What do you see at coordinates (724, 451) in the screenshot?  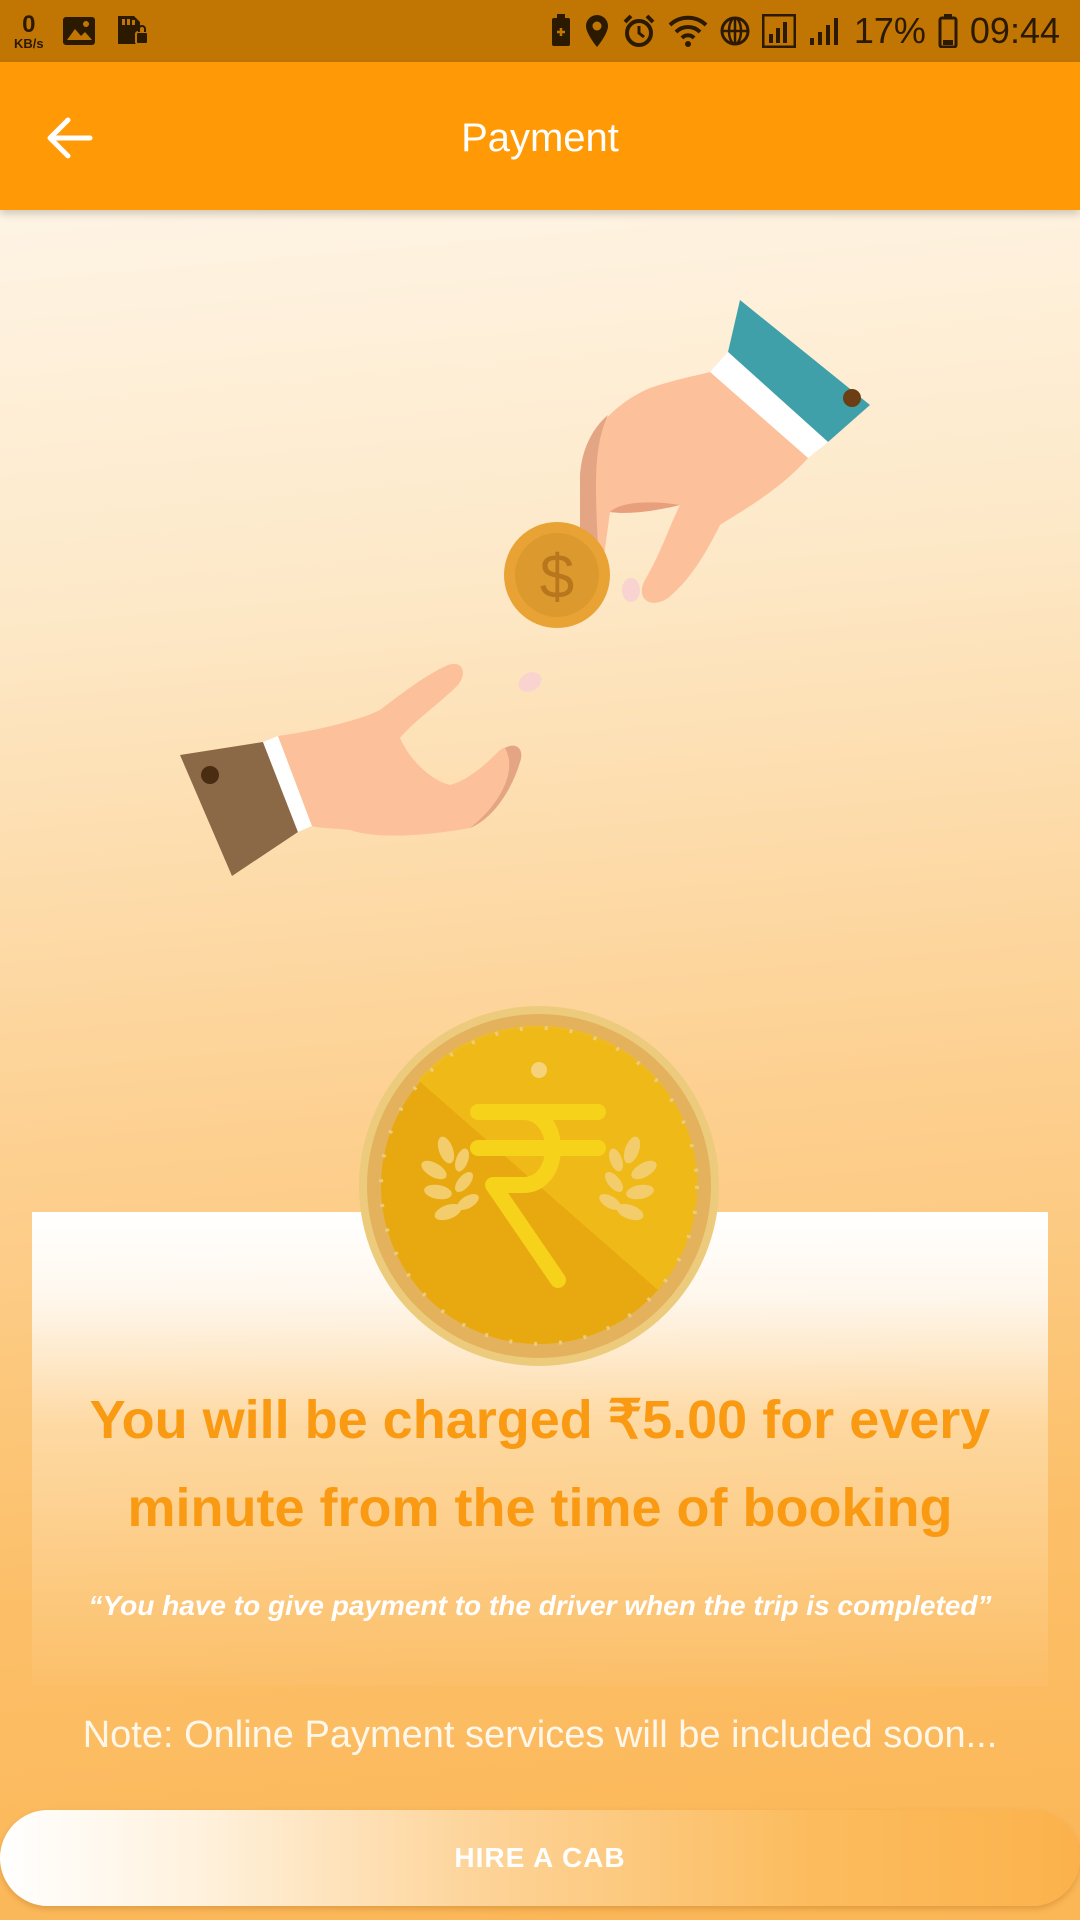 I see `giving-hand-icon` at bounding box center [724, 451].